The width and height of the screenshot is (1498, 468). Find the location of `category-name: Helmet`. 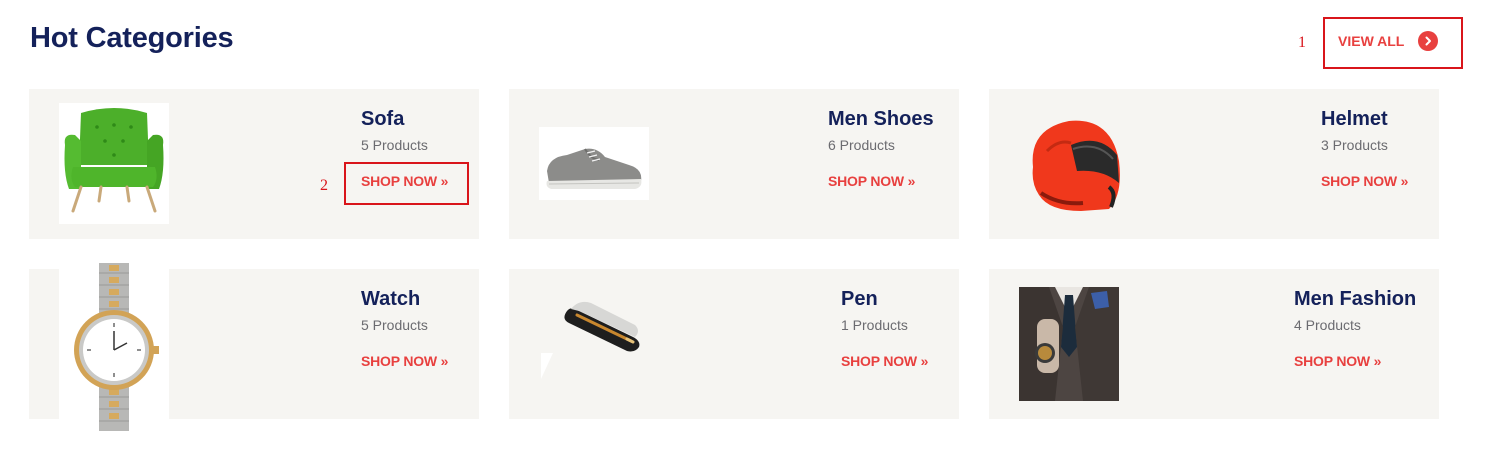

category-name: Helmet is located at coordinates (1354, 119).